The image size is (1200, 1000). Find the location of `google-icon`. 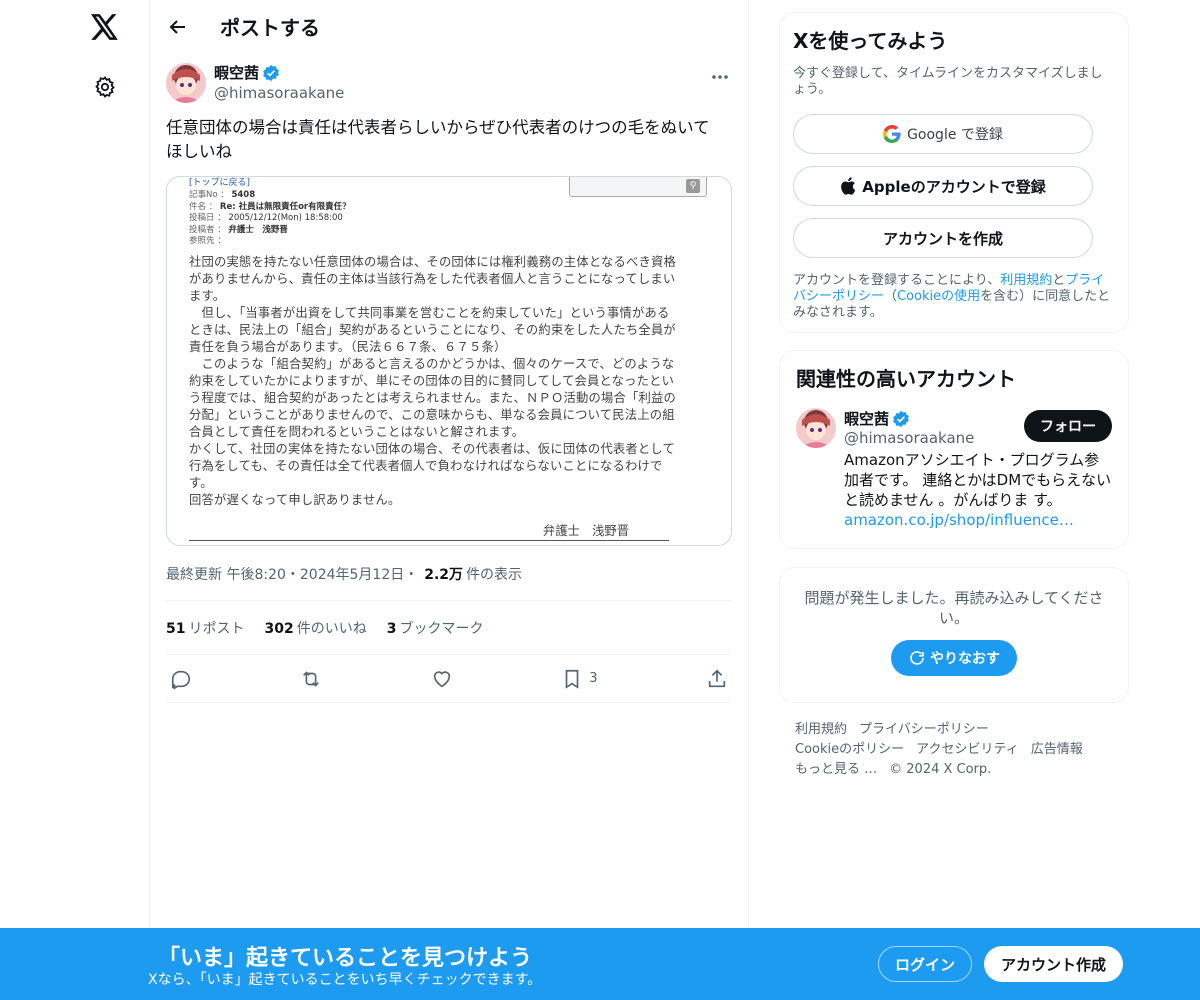

google-icon is located at coordinates (892, 134).